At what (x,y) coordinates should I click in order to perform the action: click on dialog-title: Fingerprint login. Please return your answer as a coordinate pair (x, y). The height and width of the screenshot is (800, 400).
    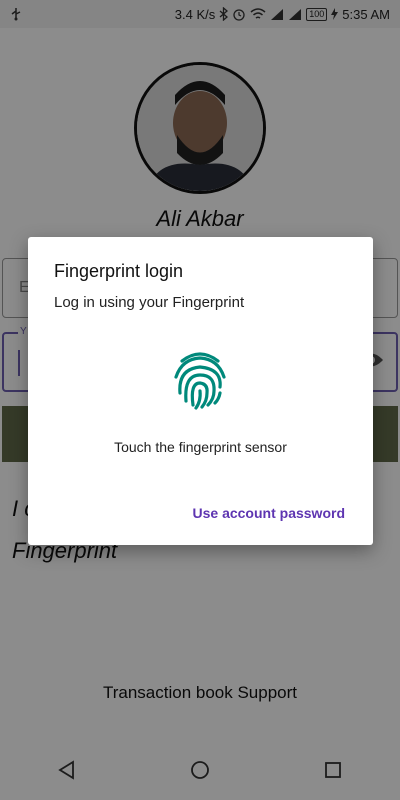
    Looking at the image, I should click on (119, 271).